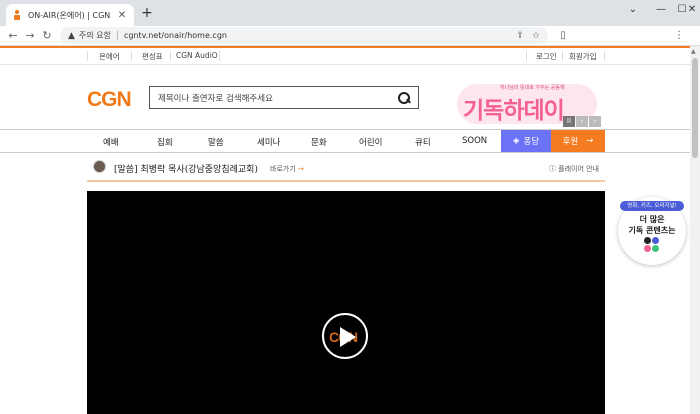 The width and height of the screenshot is (700, 414). Describe the element at coordinates (95, 35) in the screenshot. I see `security-label: 주의 요함` at that location.